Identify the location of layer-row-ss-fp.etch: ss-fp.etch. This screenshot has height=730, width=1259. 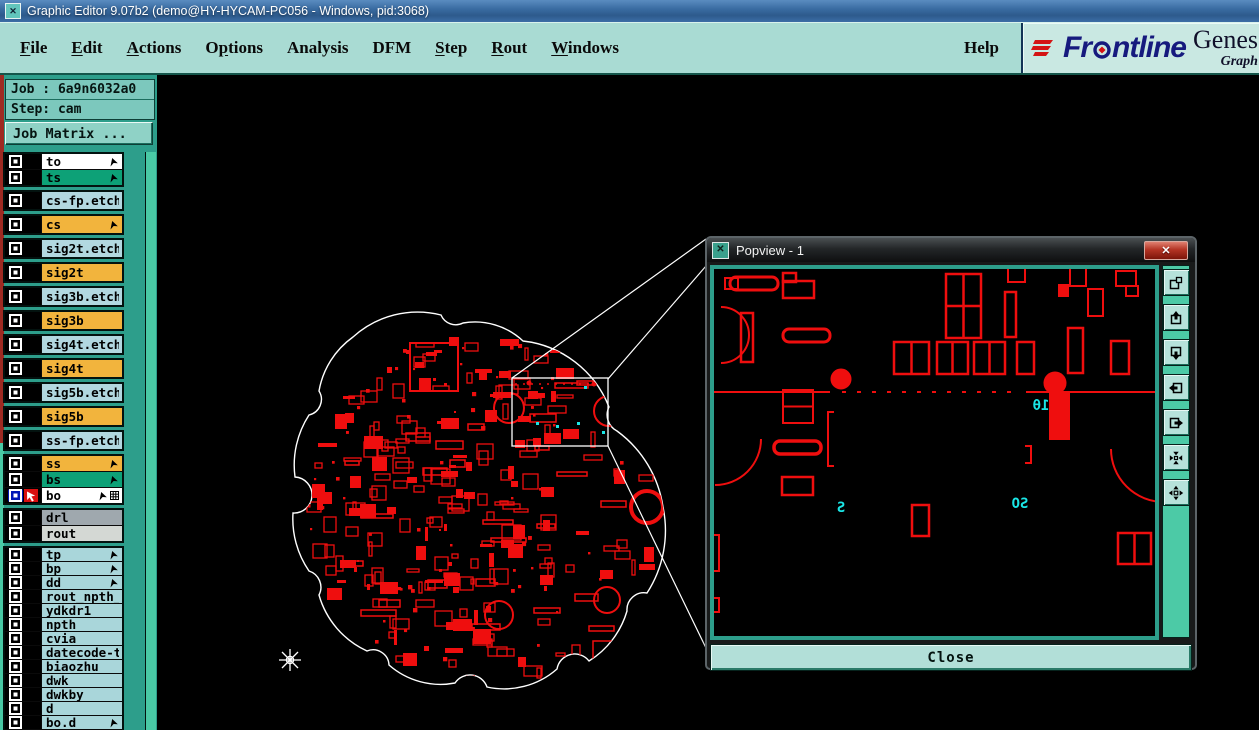
(63, 440).